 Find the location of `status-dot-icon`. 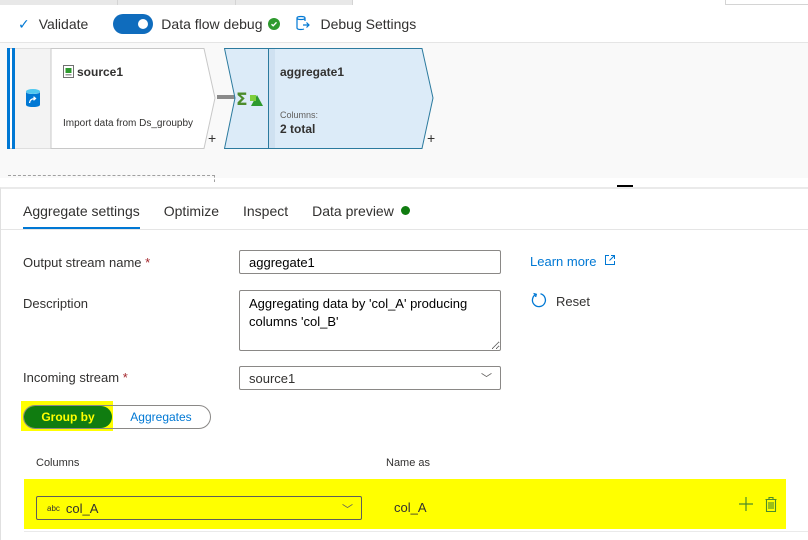

status-dot-icon is located at coordinates (405, 210).